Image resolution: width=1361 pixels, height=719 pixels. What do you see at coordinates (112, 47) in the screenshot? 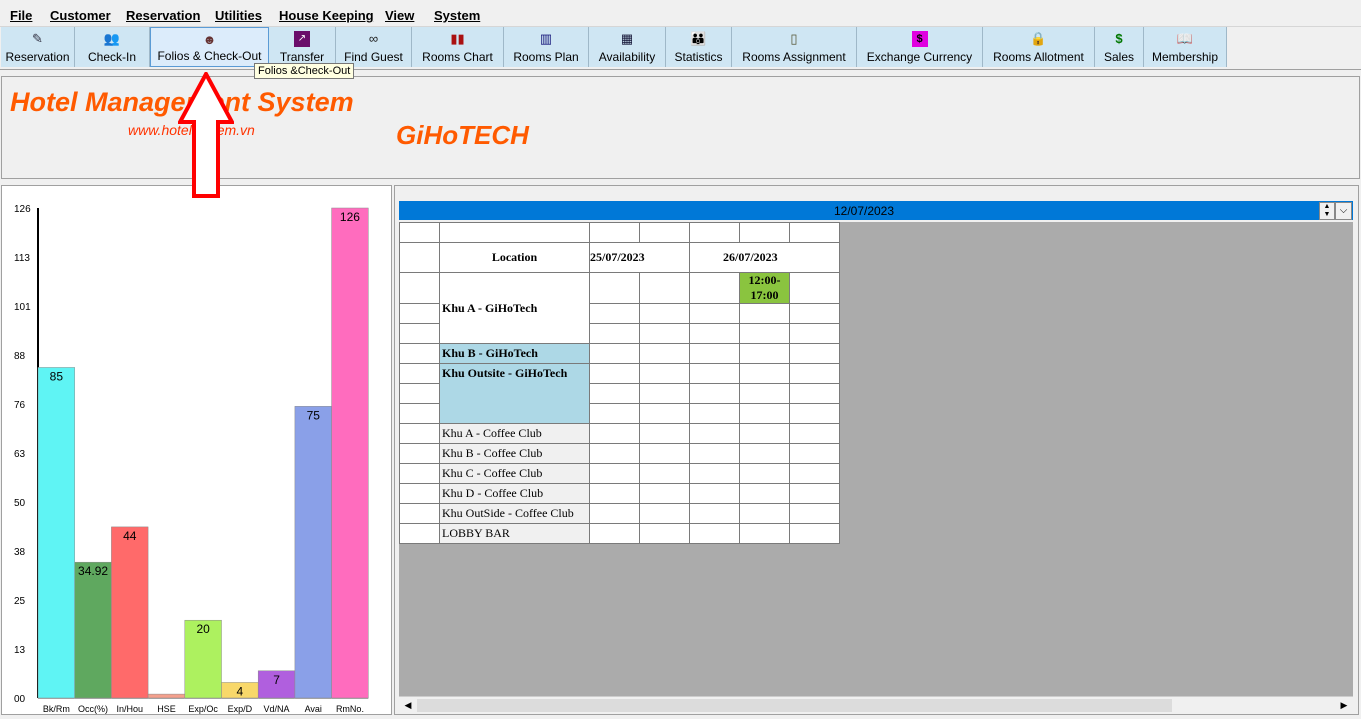
I see `check-in-button: 👥 Check-In` at bounding box center [112, 47].